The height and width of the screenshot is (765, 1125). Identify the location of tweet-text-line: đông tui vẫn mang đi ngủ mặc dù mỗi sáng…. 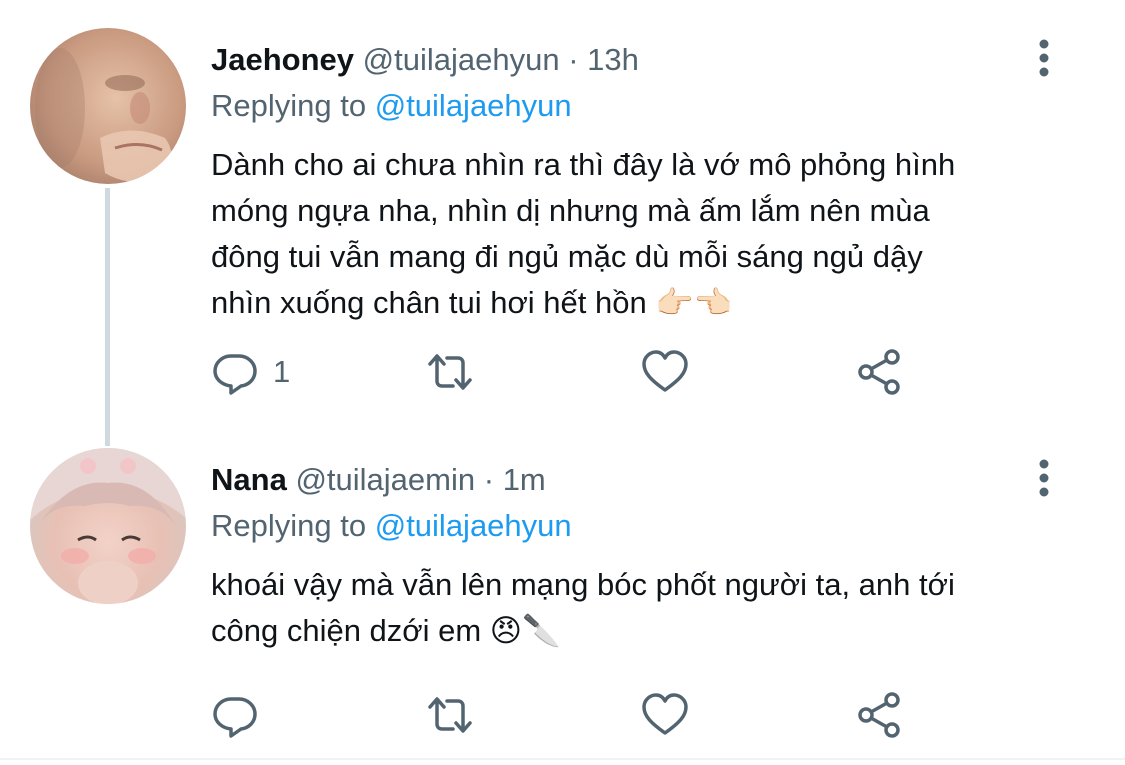
(567, 256).